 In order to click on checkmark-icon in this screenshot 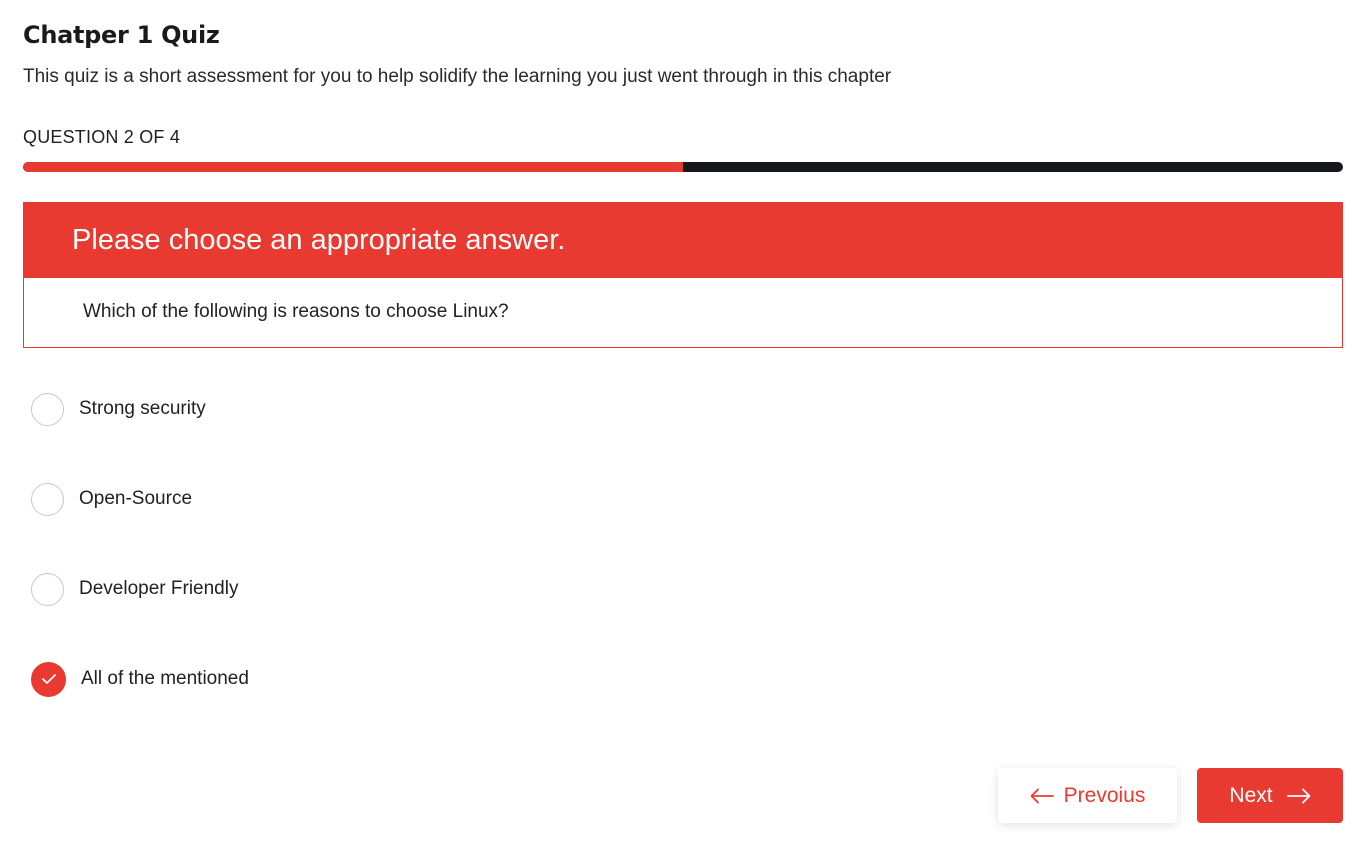, I will do `click(48, 679)`.